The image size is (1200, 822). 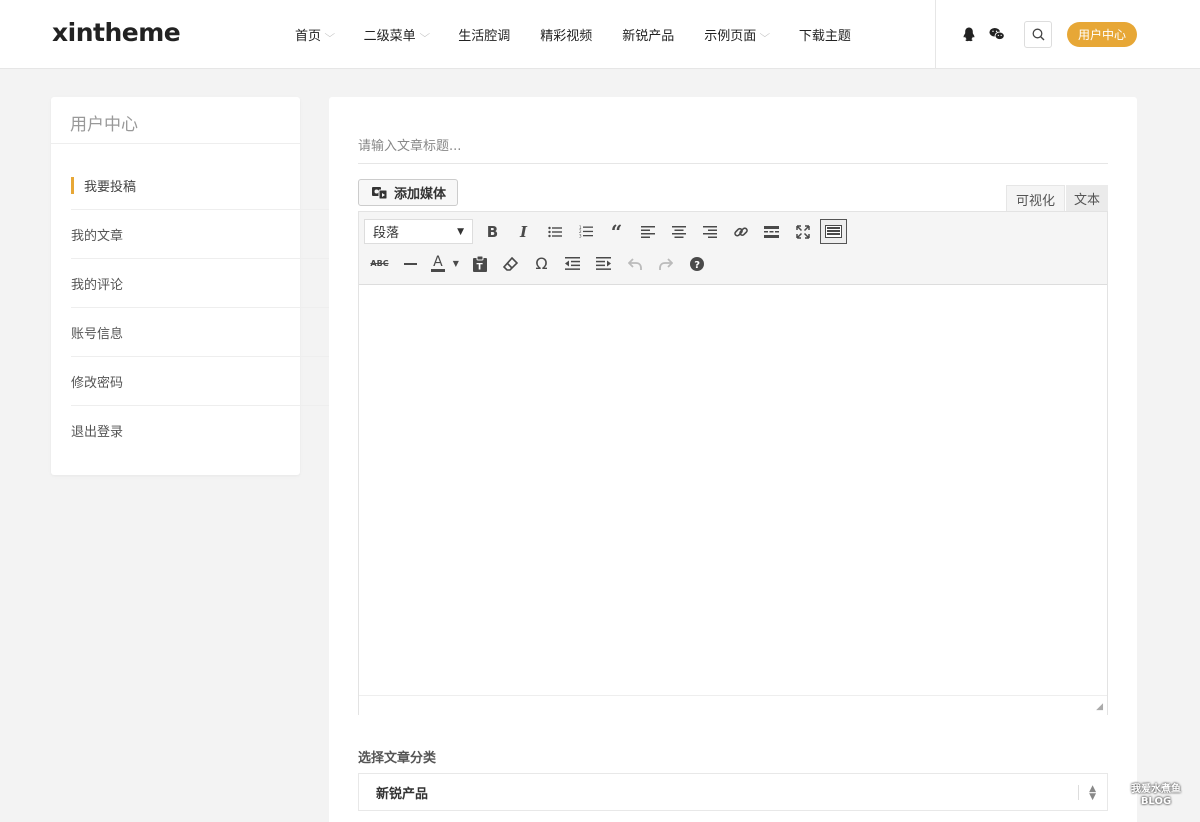 I want to click on svg-text: 3, so click(x=580, y=236).